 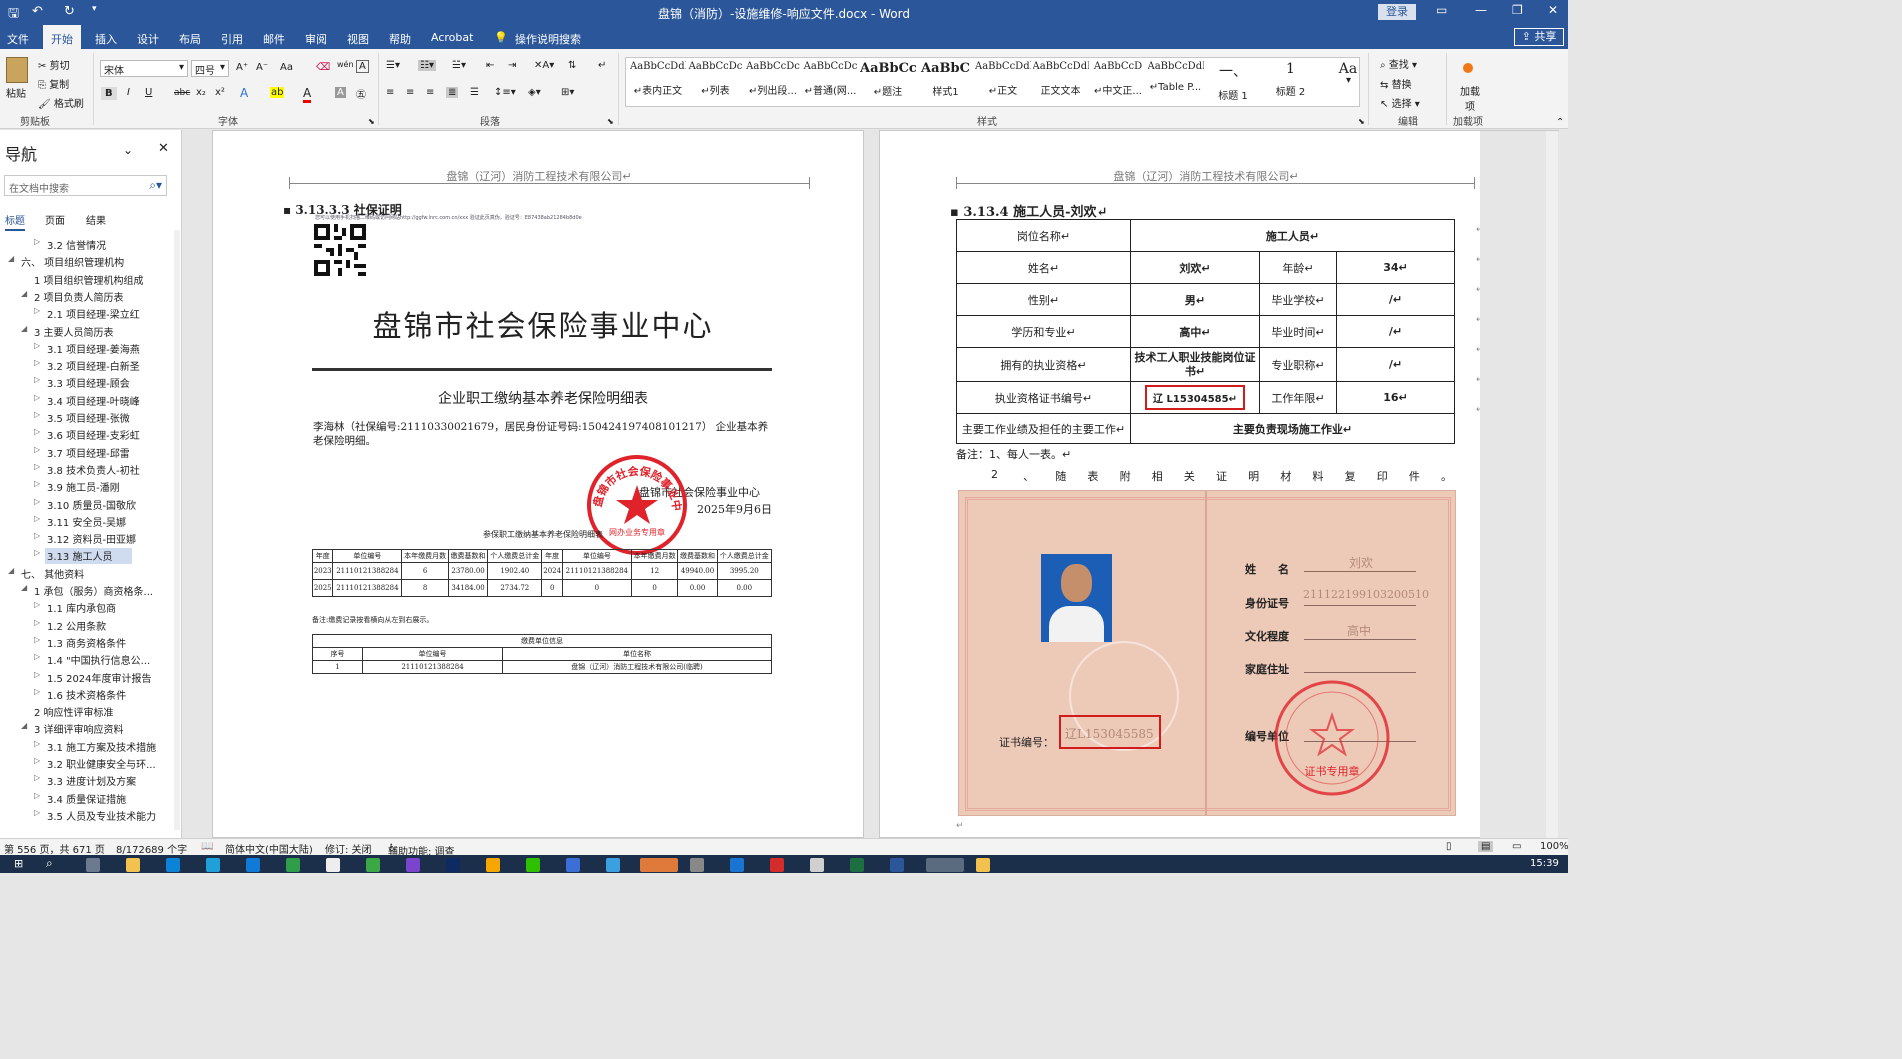 I want to click on select-button: ↖ 选择 ▾, so click(x=1400, y=102).